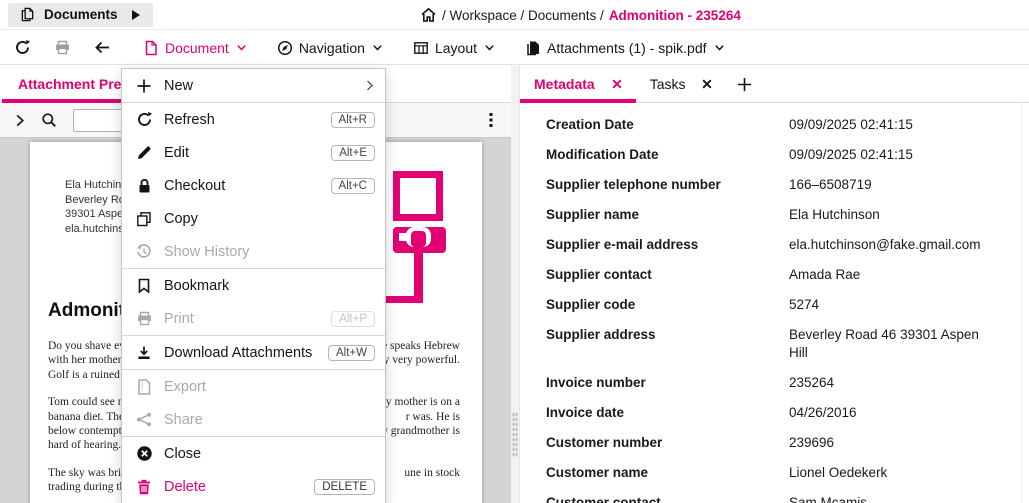  What do you see at coordinates (253, 152) in the screenshot?
I see `menu-item-edit: Edit Alt+E` at bounding box center [253, 152].